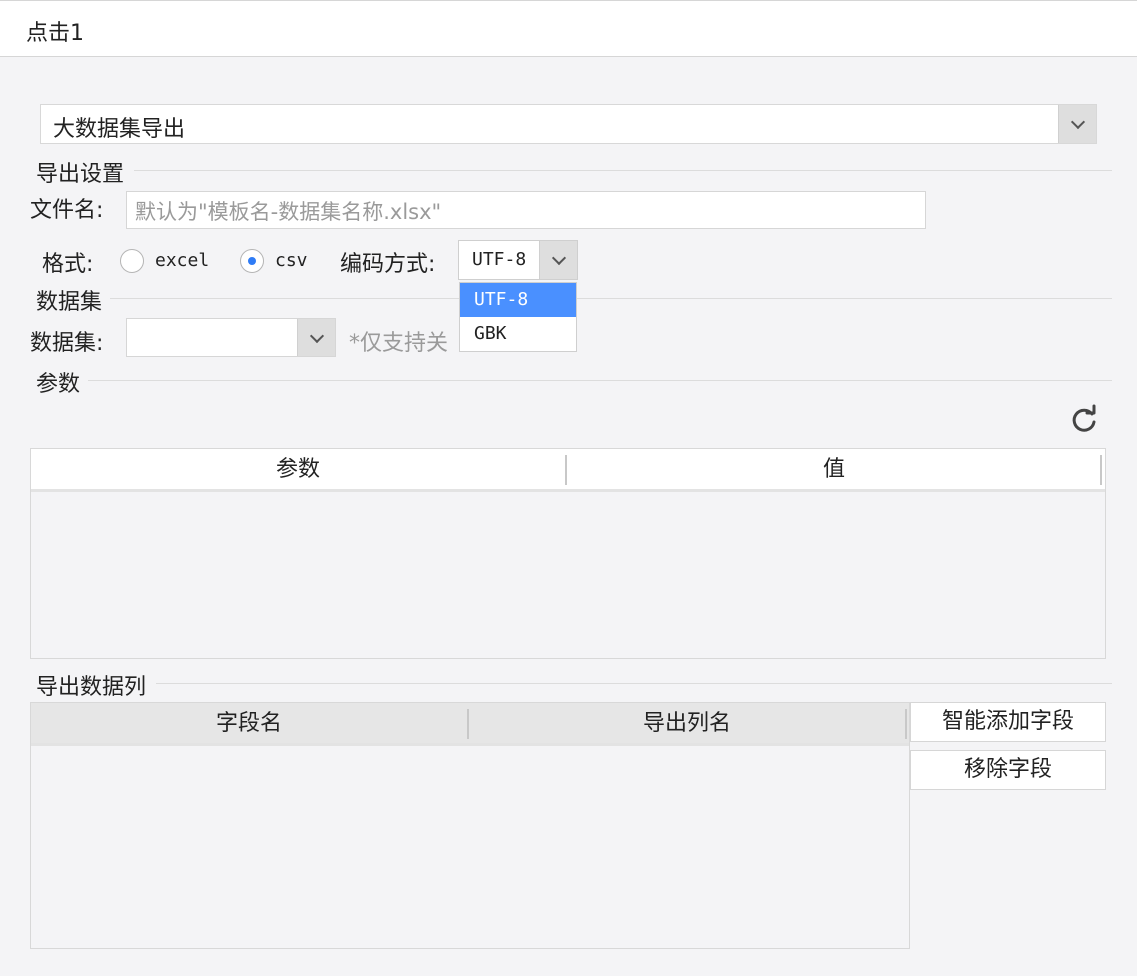  Describe the element at coordinates (297, 469) in the screenshot. I see `params-column-name: 参数` at that location.